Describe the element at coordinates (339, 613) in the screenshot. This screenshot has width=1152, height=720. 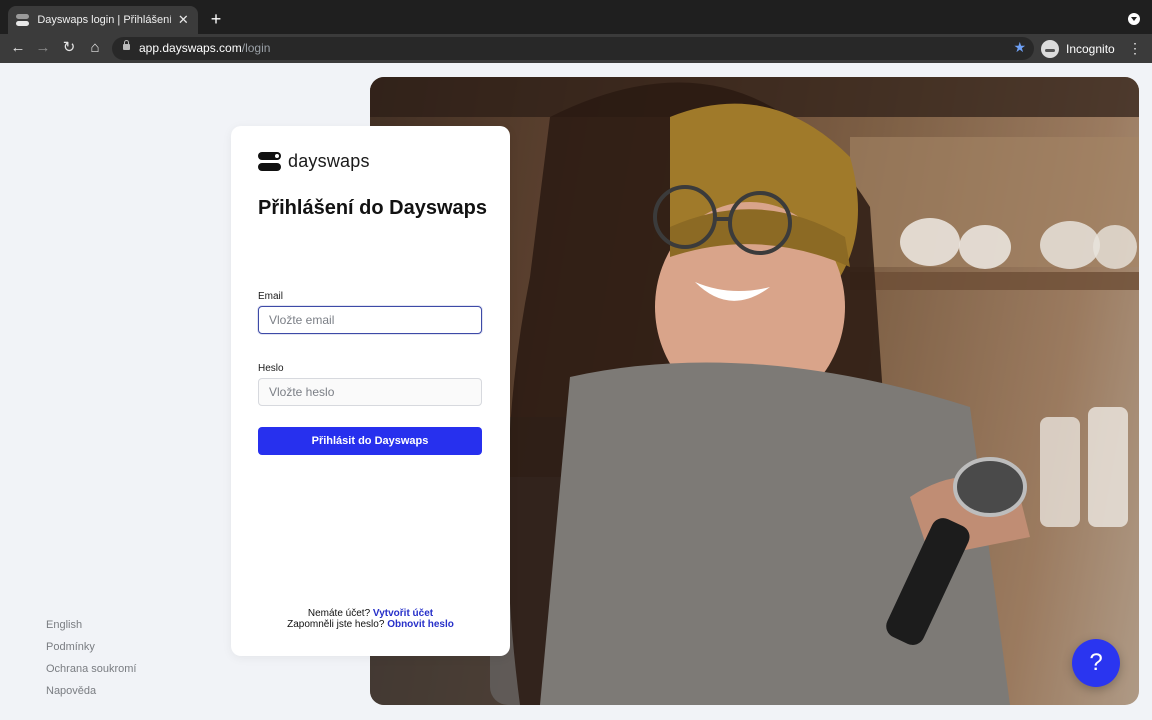
I see `no-account-text: Nemáte účet?` at that location.